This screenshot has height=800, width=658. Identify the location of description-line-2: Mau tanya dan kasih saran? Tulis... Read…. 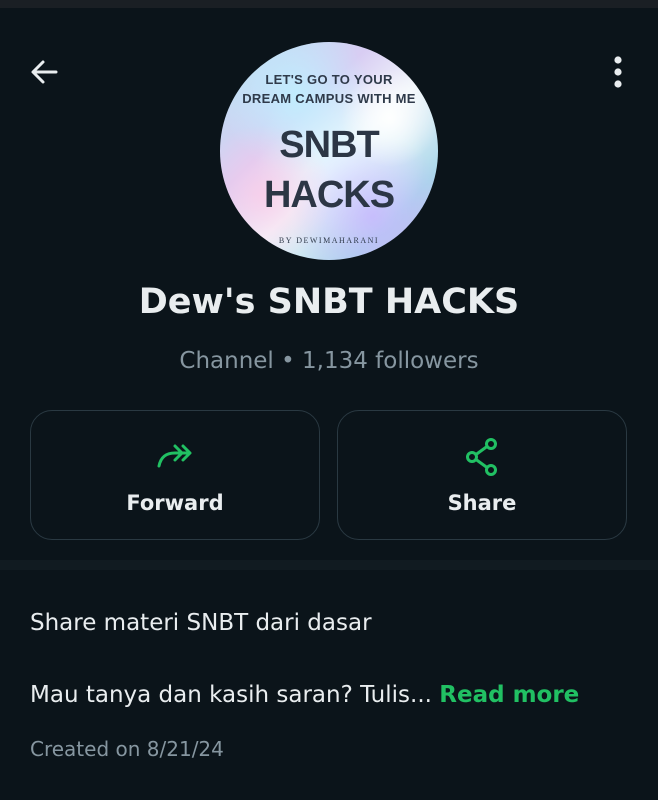
(304, 695).